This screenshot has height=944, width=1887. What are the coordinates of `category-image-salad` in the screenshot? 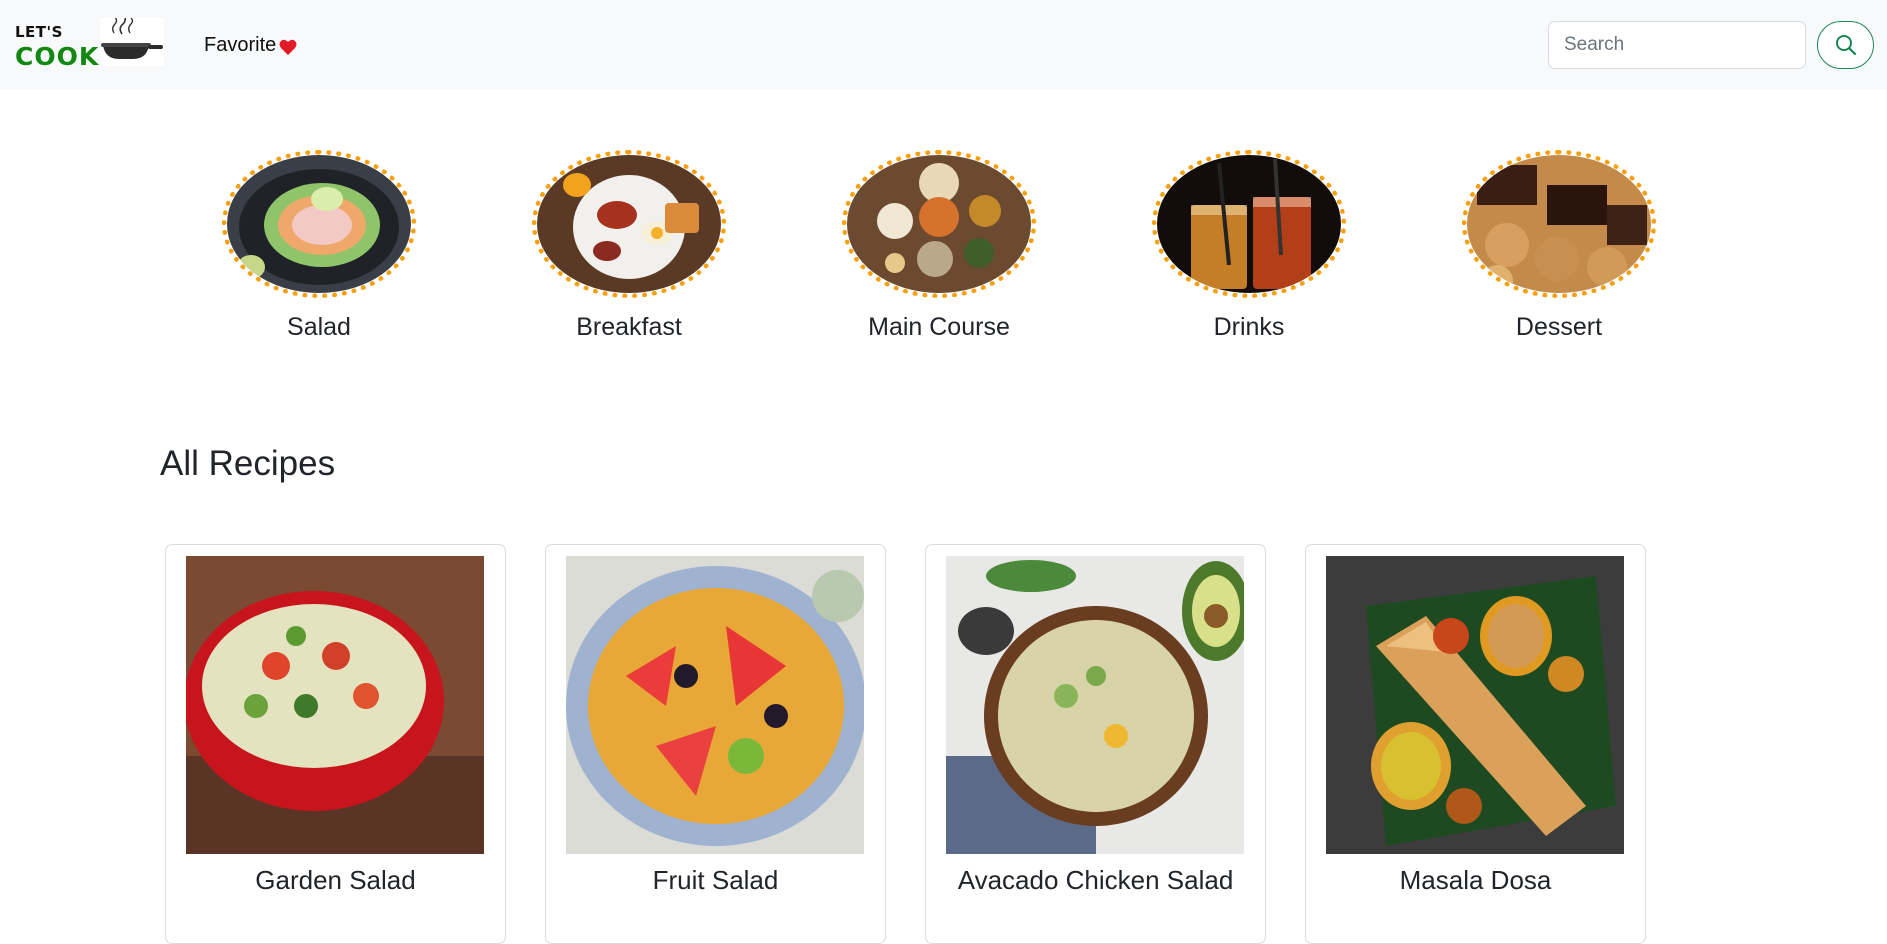 It's located at (319, 224).